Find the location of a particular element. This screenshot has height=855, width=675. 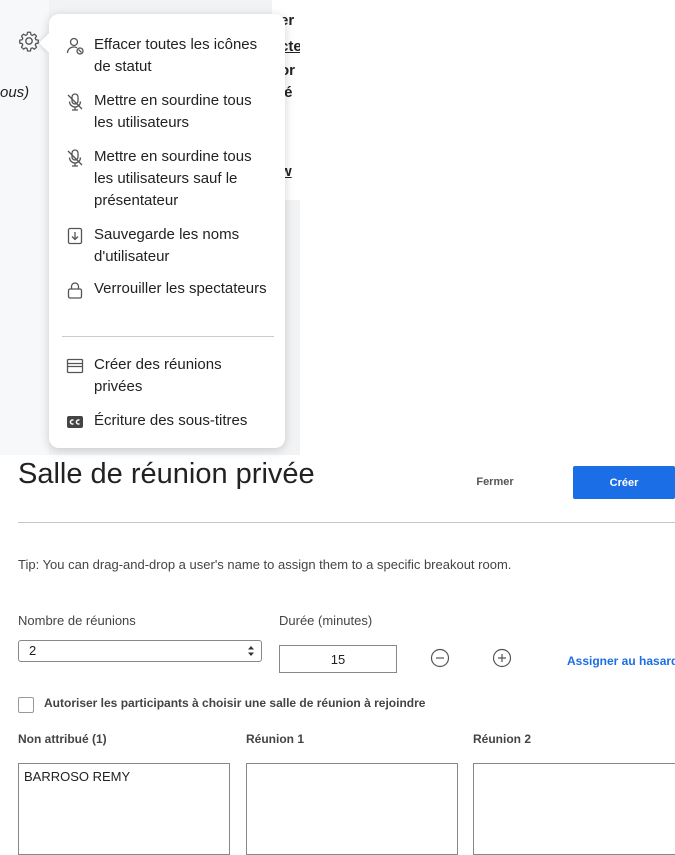

menu-item-save-usernames: Sauvegarde les noms d'utilisateur is located at coordinates (167, 246).